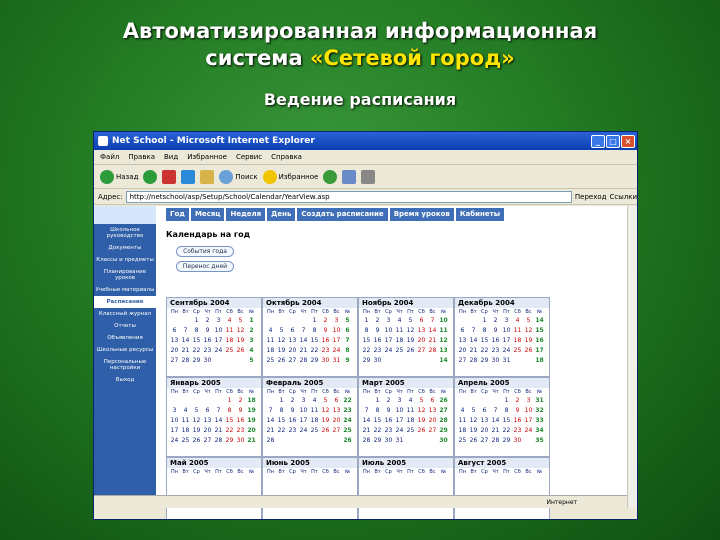 Image resolution: width=720 pixels, height=540 pixels. I want to click on transfer-days-button: Перенос дней, so click(205, 266).